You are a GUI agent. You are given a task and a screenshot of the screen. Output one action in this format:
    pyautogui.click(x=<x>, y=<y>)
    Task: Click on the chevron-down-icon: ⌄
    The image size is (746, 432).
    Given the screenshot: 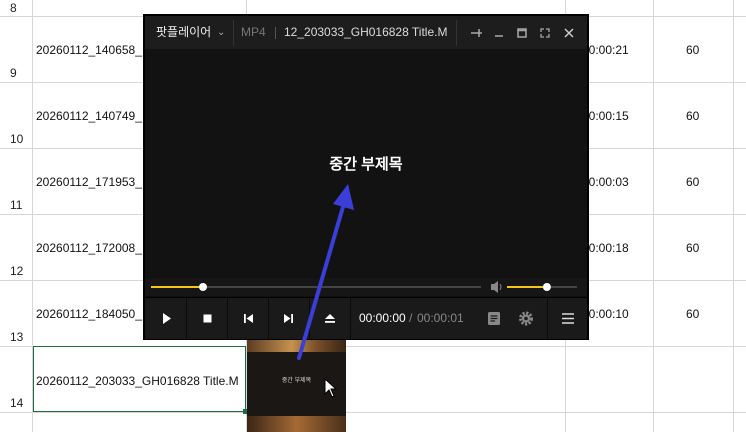 What is the action you would take?
    pyautogui.click(x=221, y=32)
    